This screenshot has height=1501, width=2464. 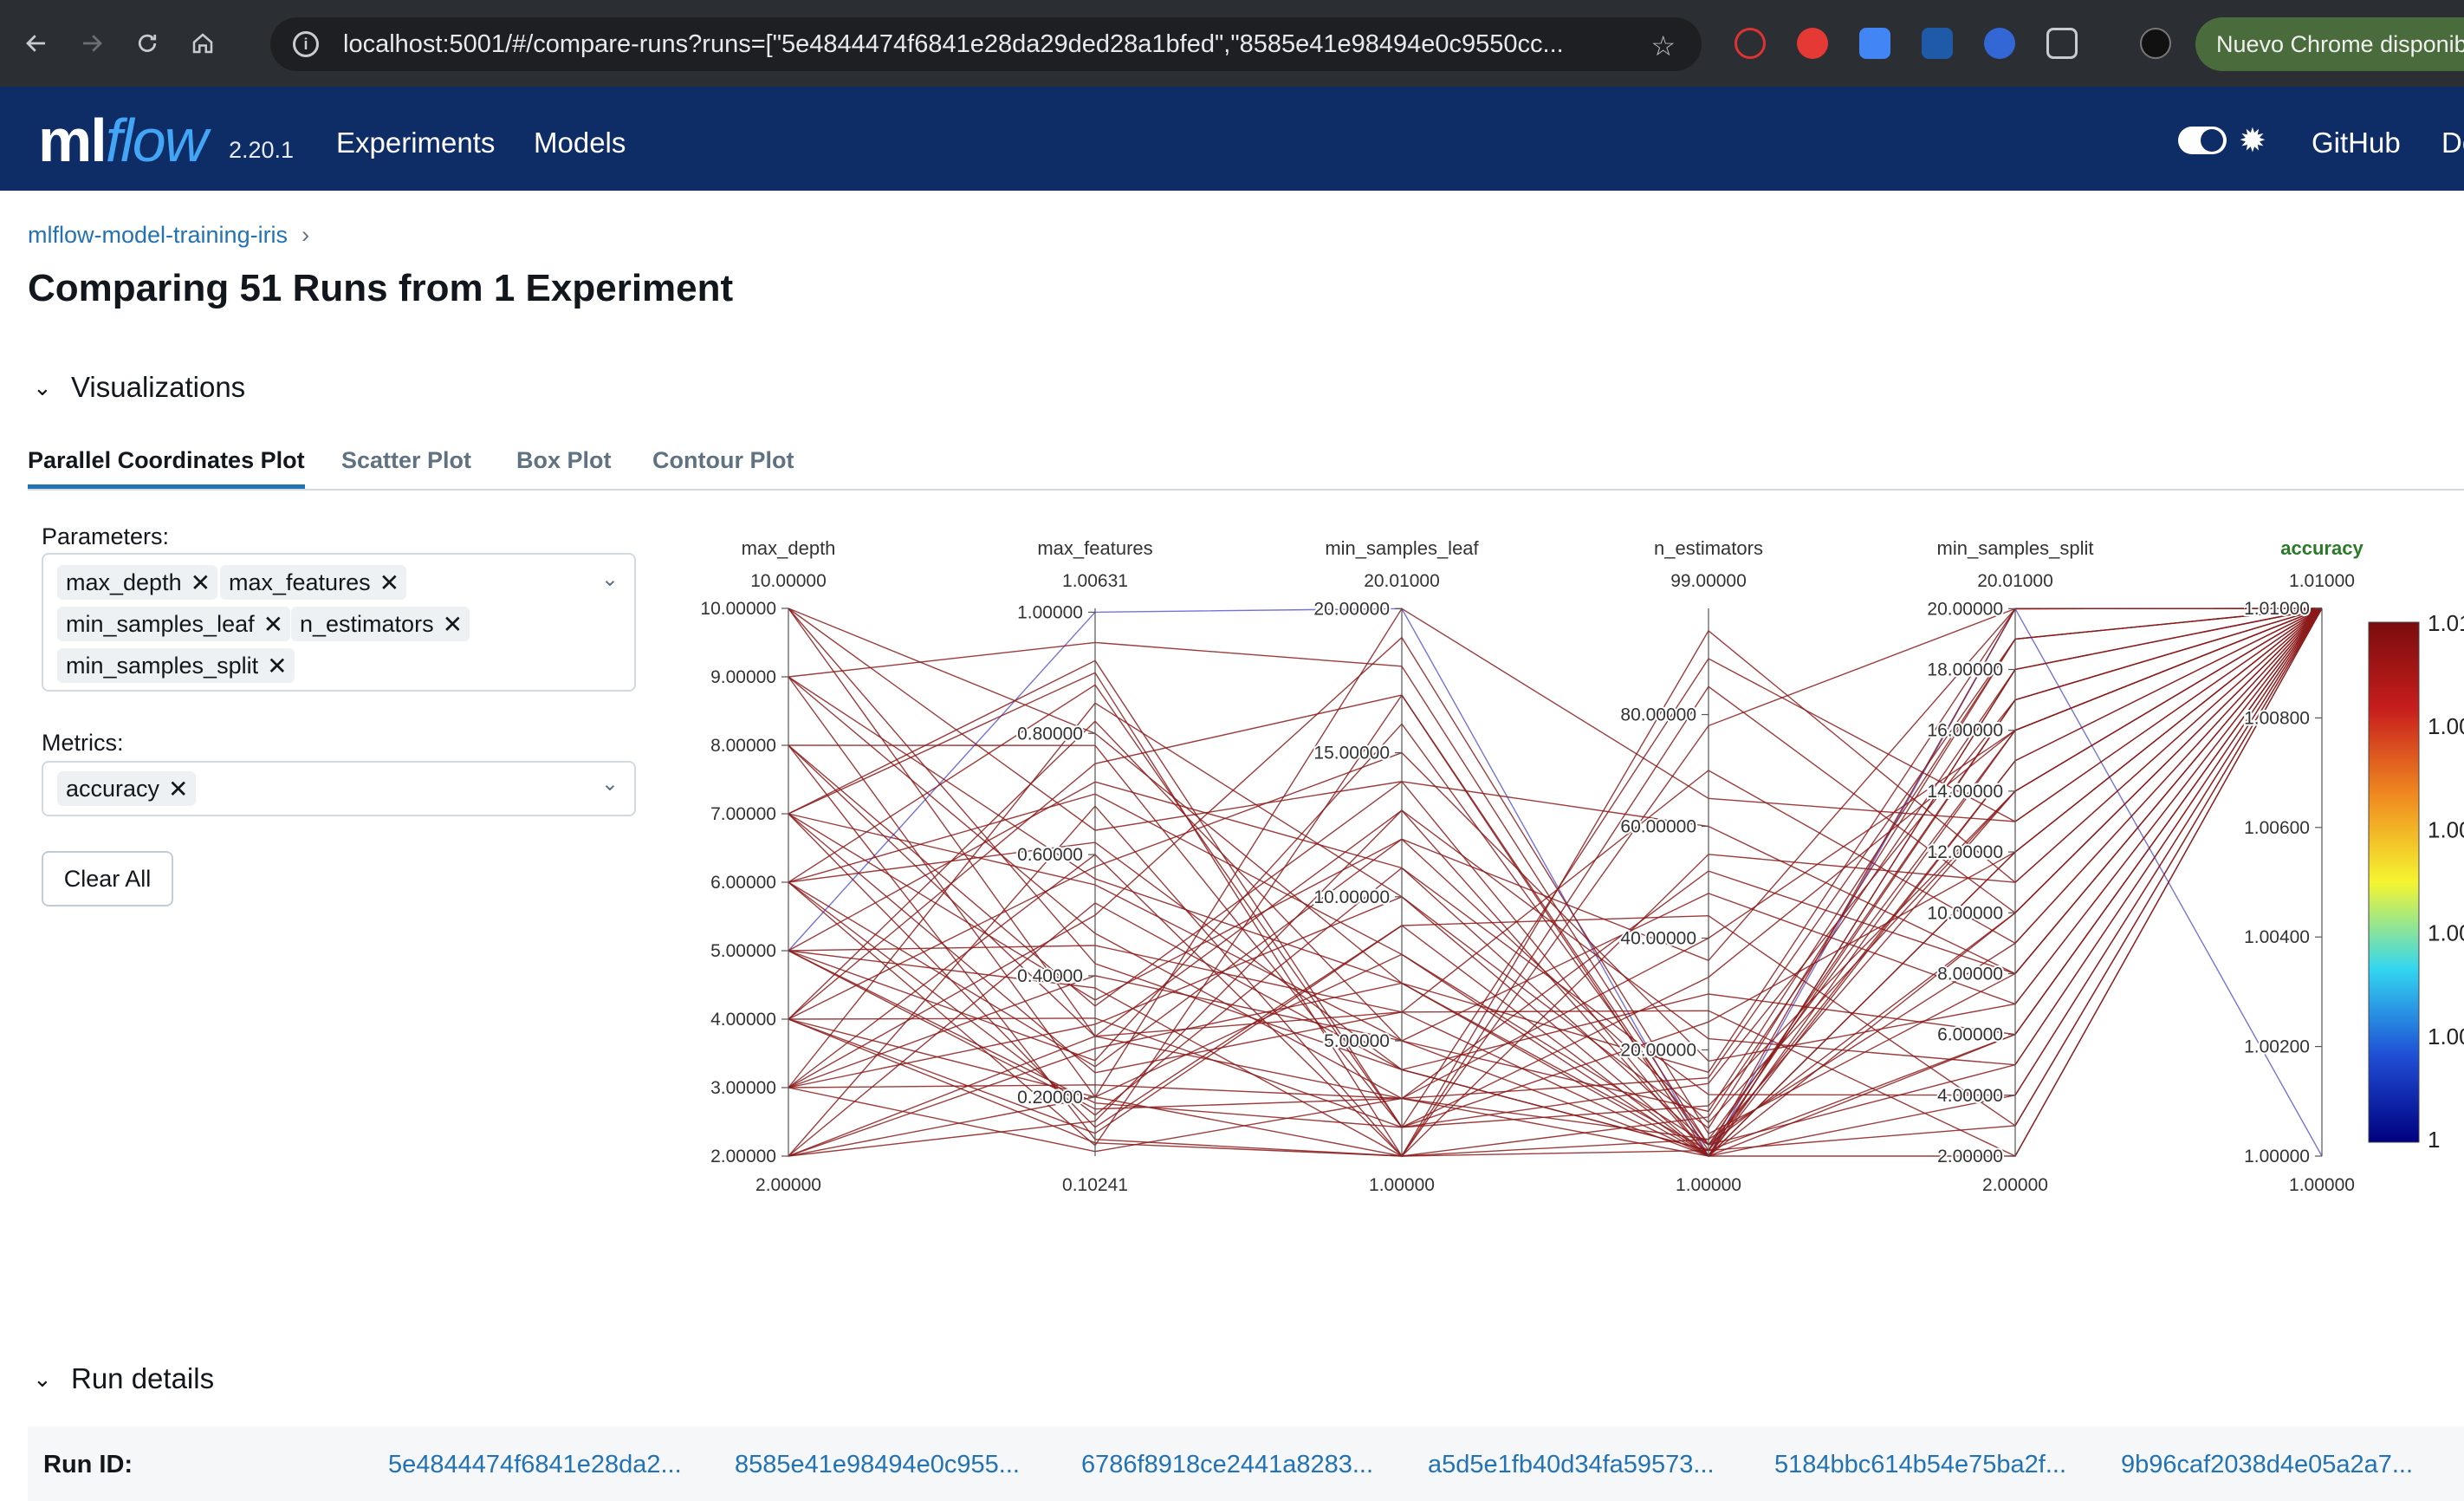 I want to click on extension-translate-icon, so click(x=1875, y=43).